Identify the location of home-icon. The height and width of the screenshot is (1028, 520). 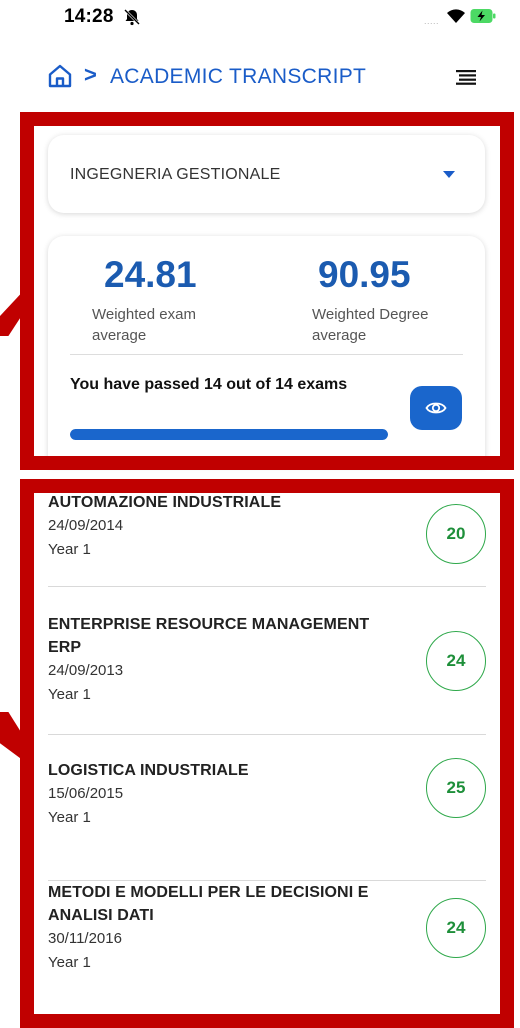
(60, 76).